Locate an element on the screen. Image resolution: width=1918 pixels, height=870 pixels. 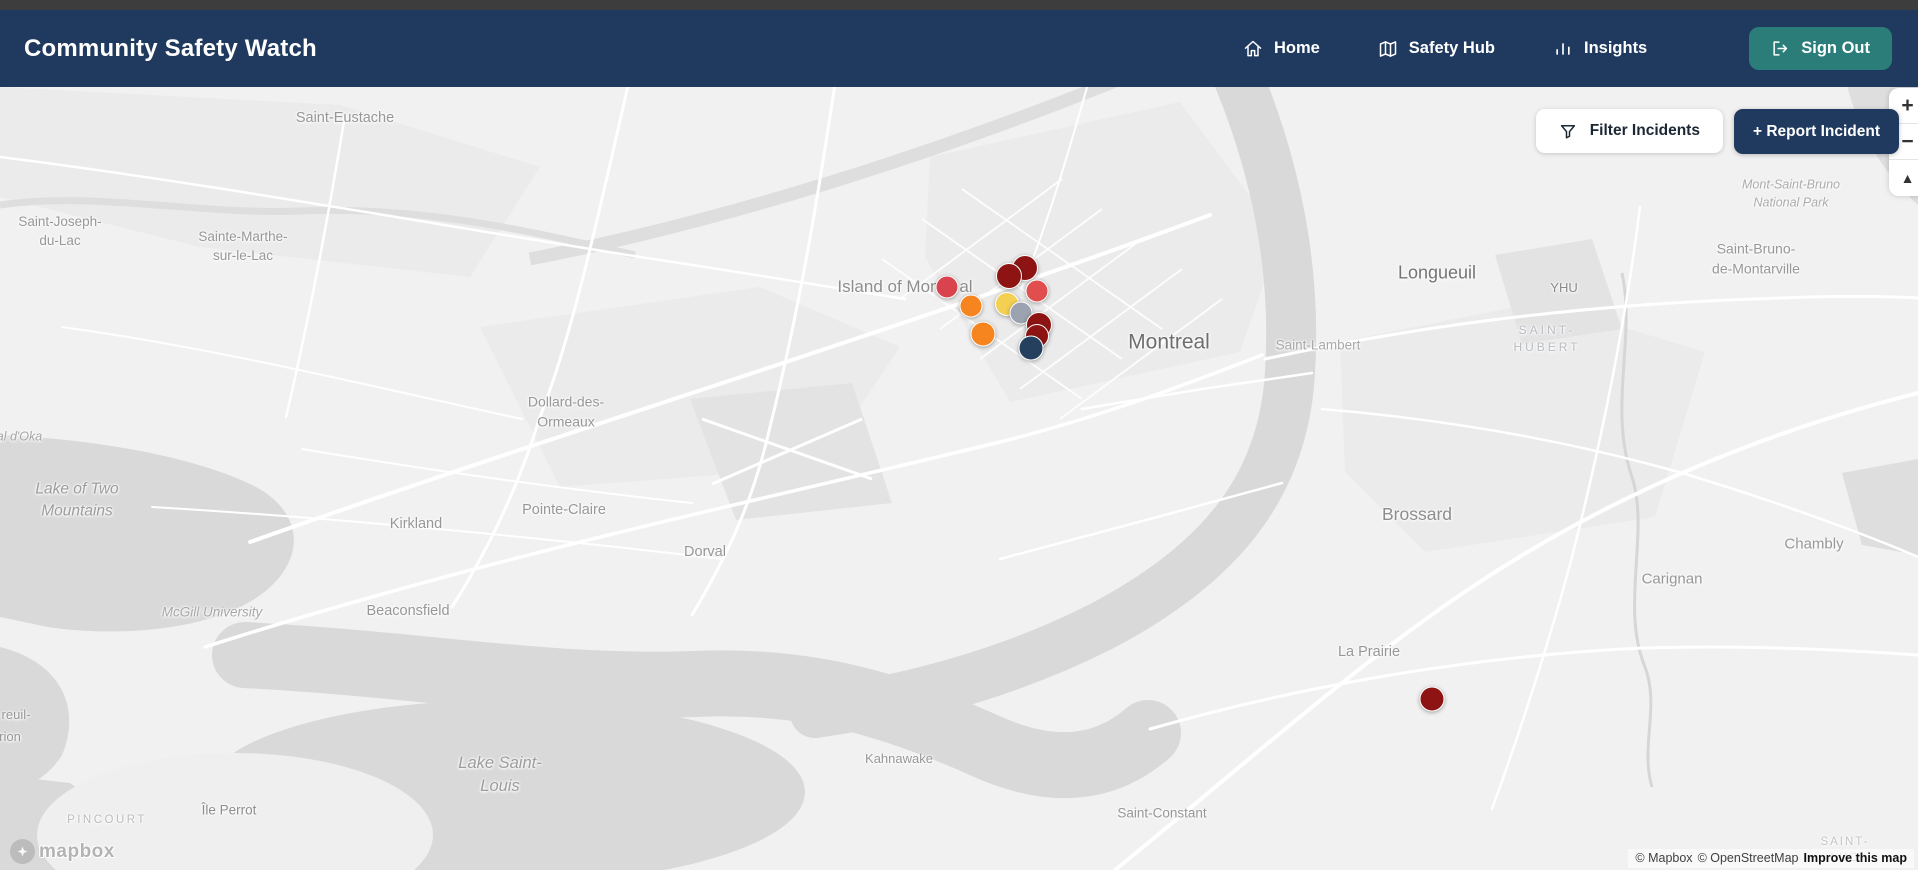
sign-out-label: Sign Out is located at coordinates (1835, 48).